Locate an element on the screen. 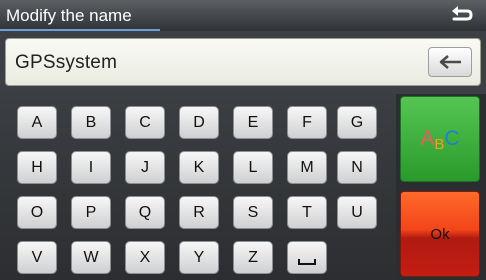  key-y: Y is located at coordinates (199, 257).